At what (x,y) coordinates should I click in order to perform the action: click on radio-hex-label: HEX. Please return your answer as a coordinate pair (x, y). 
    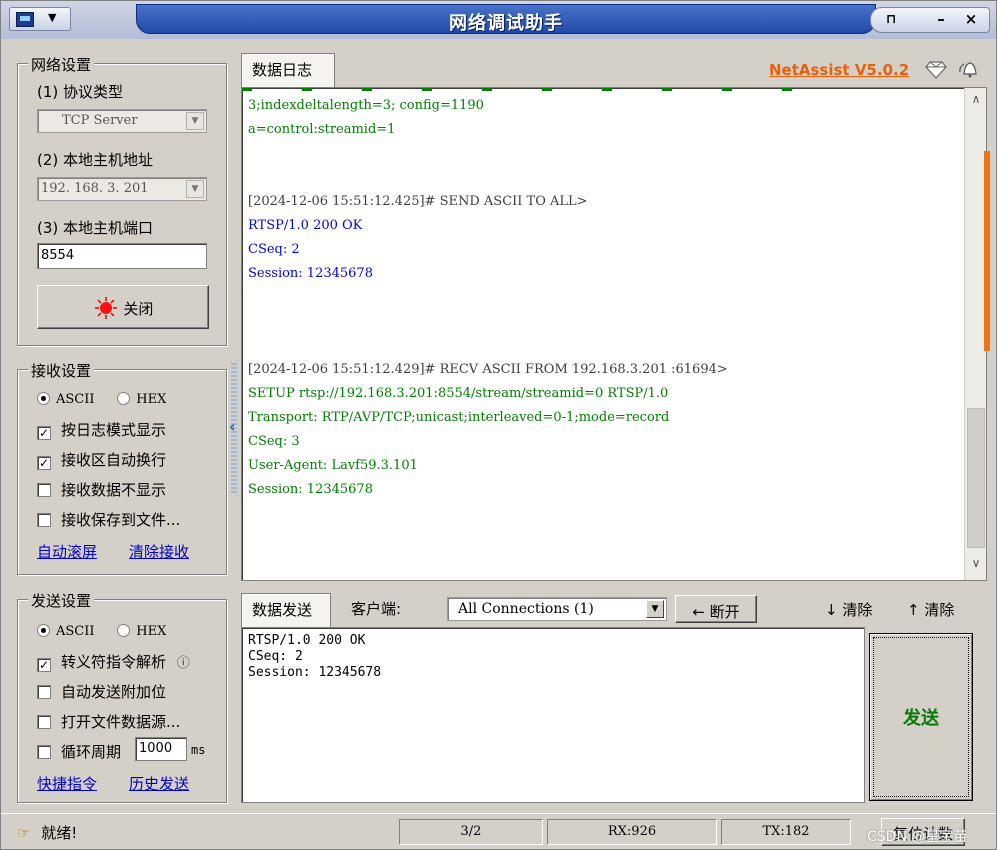
    Looking at the image, I should click on (151, 631).